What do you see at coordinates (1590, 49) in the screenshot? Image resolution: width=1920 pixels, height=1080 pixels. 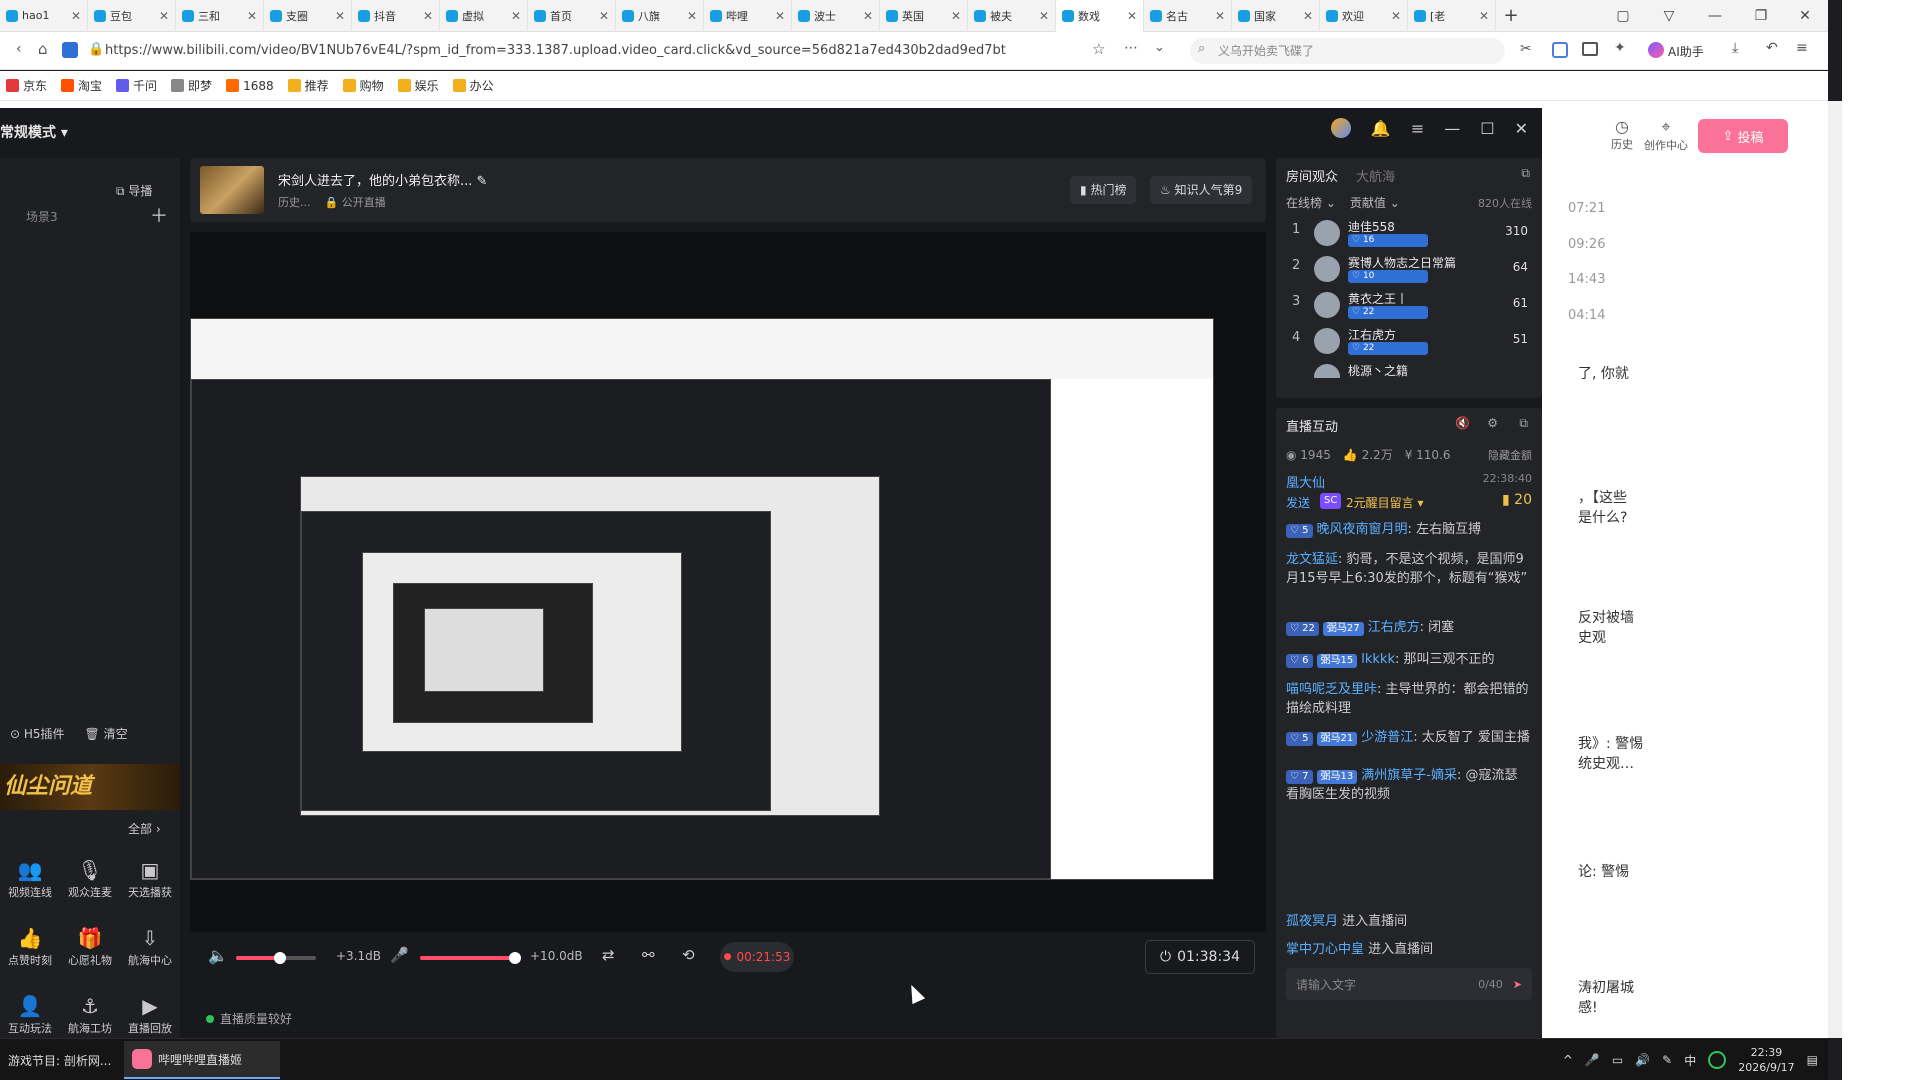 I see `screen-icon` at bounding box center [1590, 49].